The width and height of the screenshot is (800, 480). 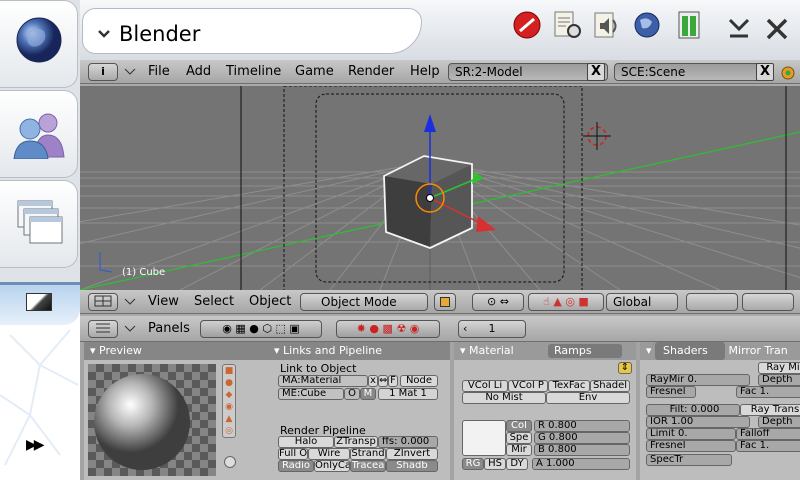 What do you see at coordinates (607, 25) in the screenshot?
I see `volume-icon` at bounding box center [607, 25].